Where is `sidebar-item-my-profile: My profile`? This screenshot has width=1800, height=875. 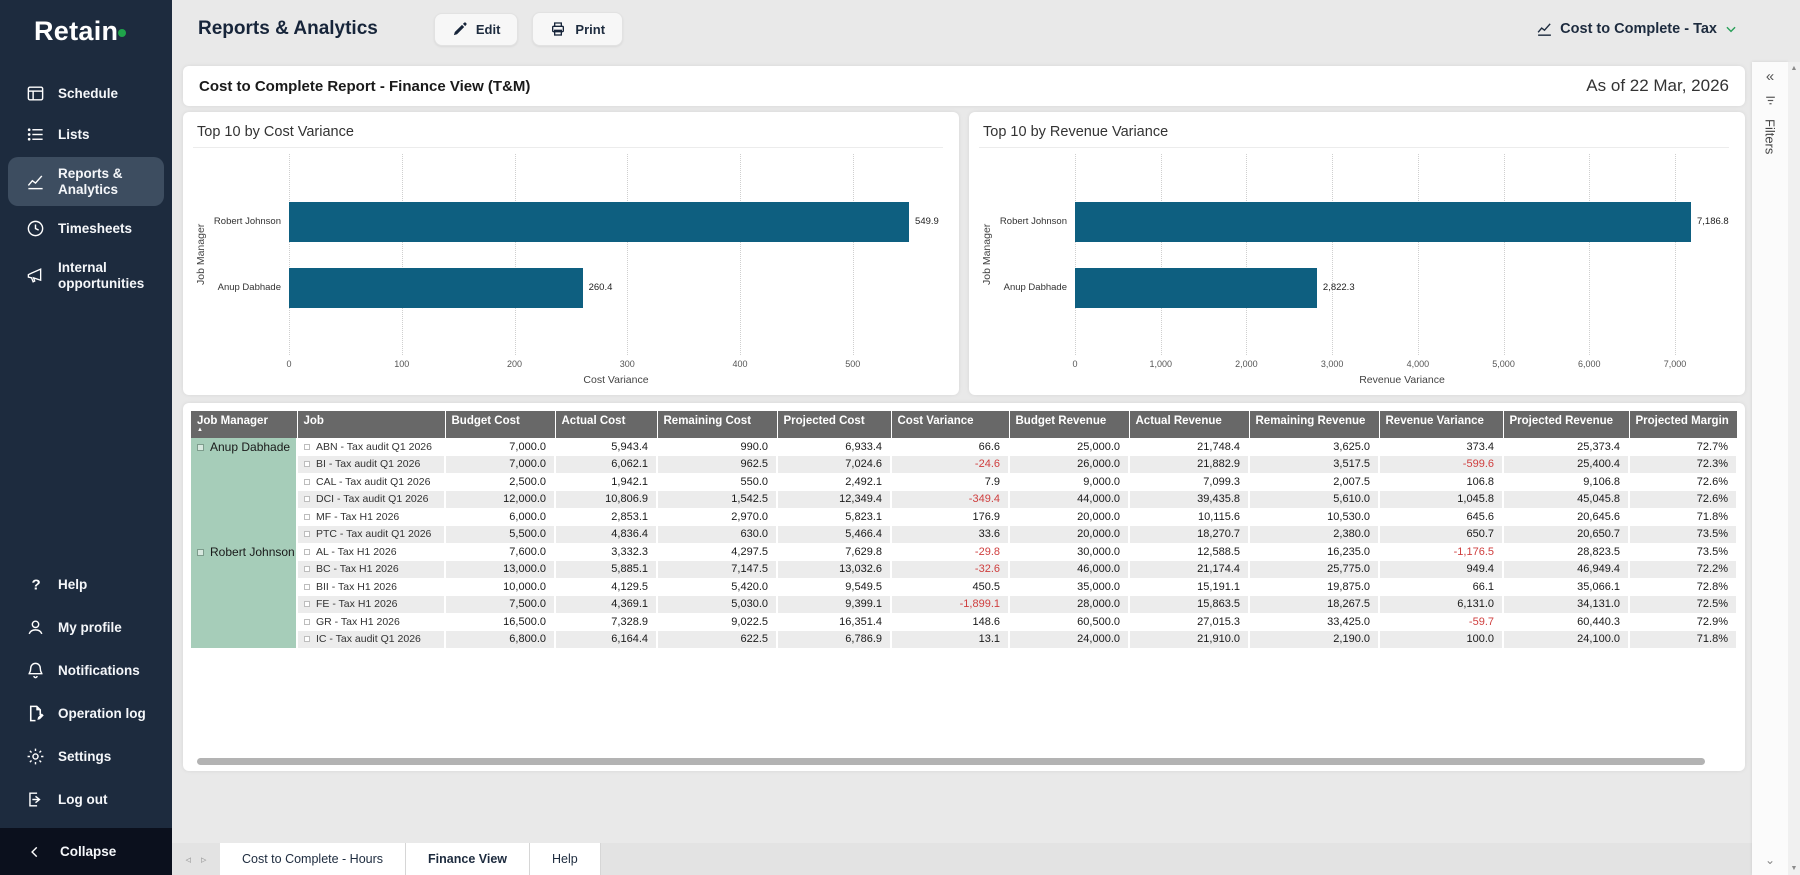 sidebar-item-my-profile: My profile is located at coordinates (86, 627).